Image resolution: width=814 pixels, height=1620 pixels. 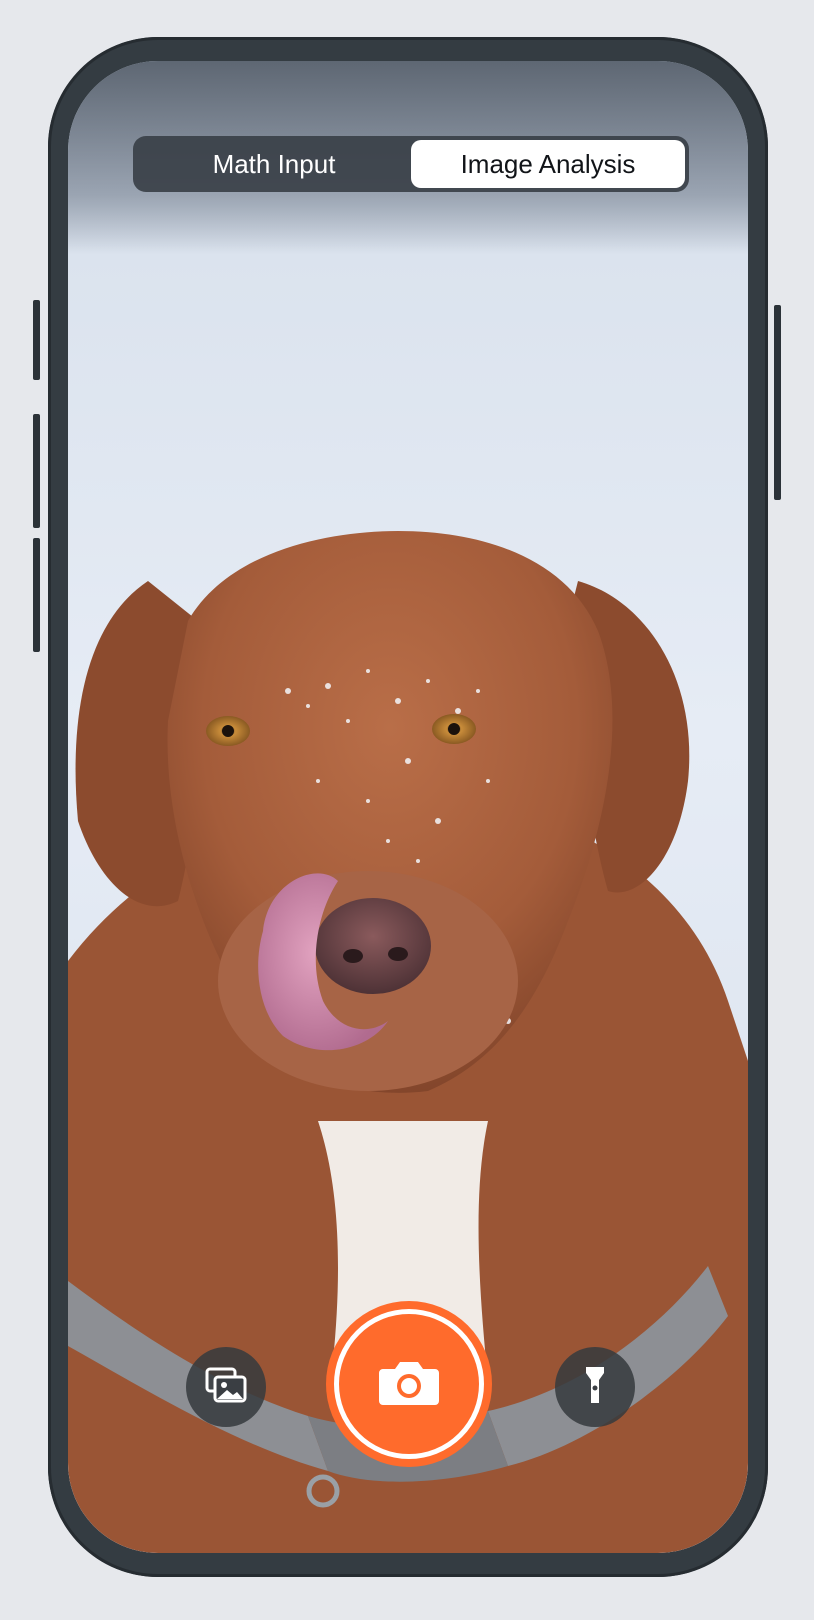 What do you see at coordinates (274, 164) in the screenshot?
I see `tab-math-input: Math Input` at bounding box center [274, 164].